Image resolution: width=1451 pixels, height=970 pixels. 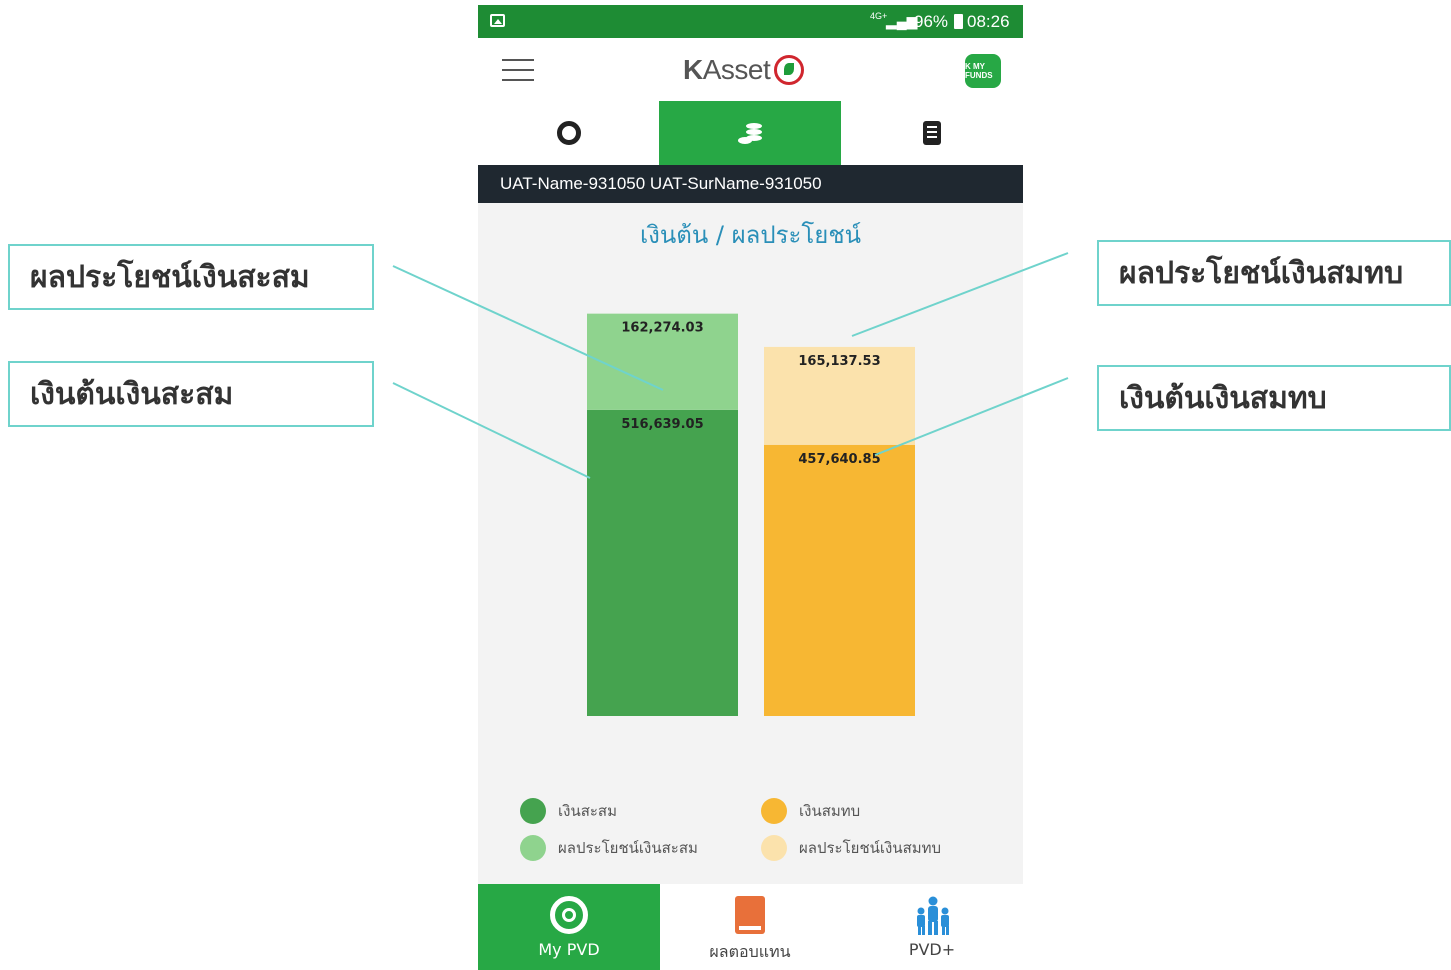 What do you see at coordinates (750, 951) in the screenshot?
I see `nav-label: ผลตอบแทน` at bounding box center [750, 951].